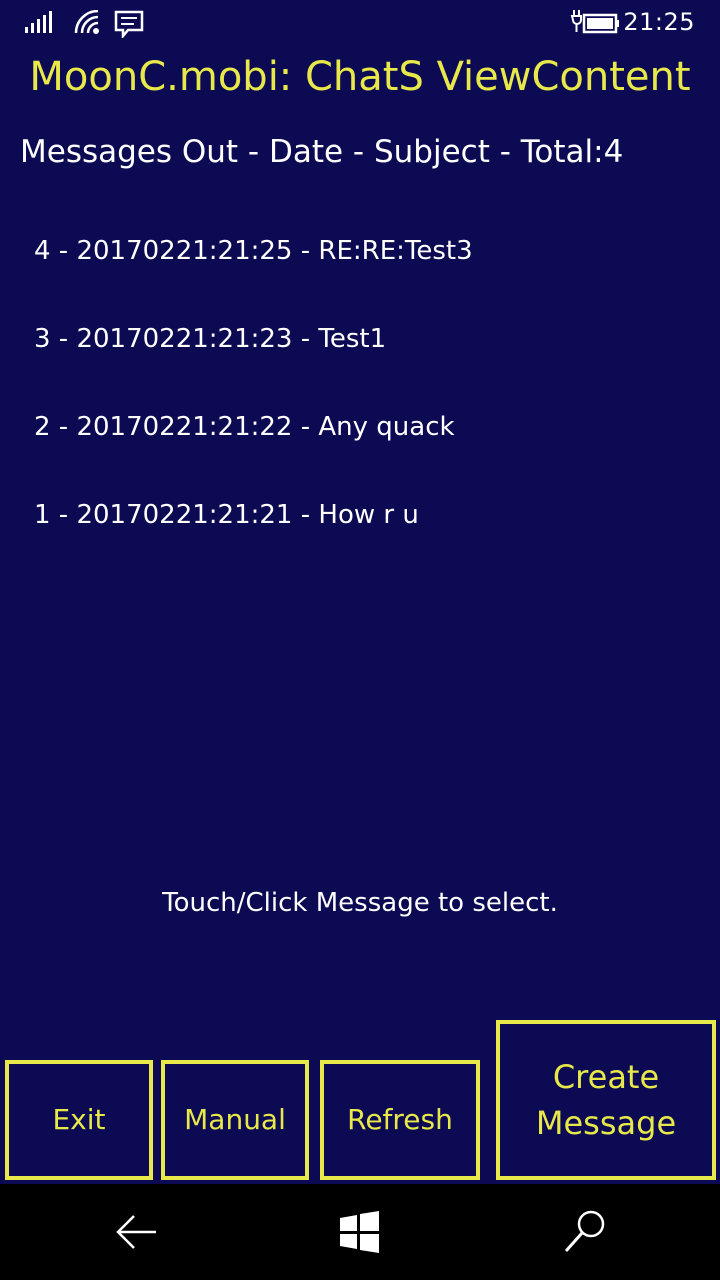 Image resolution: width=720 pixels, height=1280 pixels. I want to click on exit-button-label: Exit, so click(79, 1119).